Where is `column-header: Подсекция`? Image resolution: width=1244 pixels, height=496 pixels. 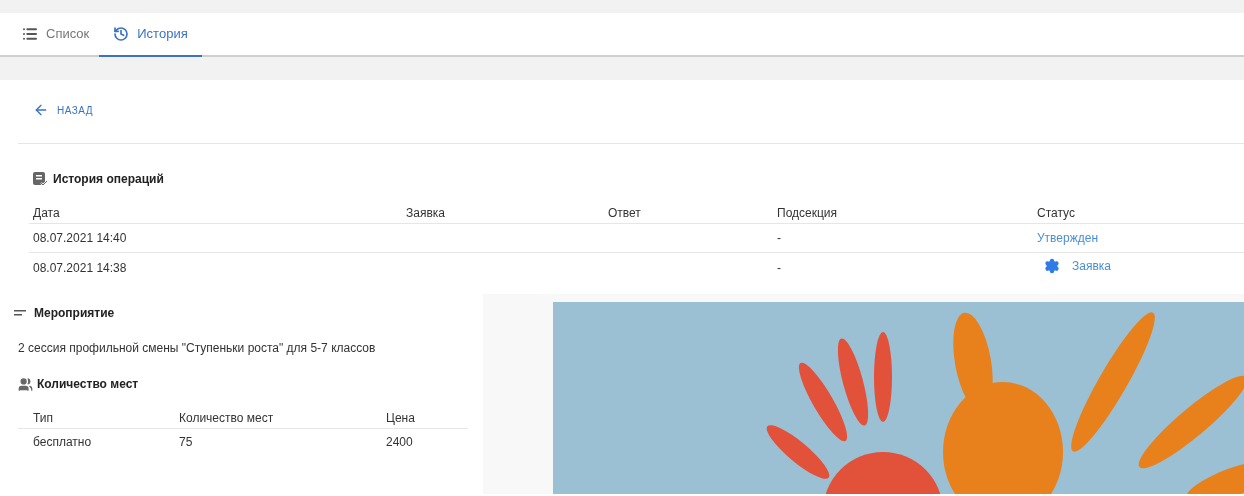 column-header: Подсекция is located at coordinates (807, 212).